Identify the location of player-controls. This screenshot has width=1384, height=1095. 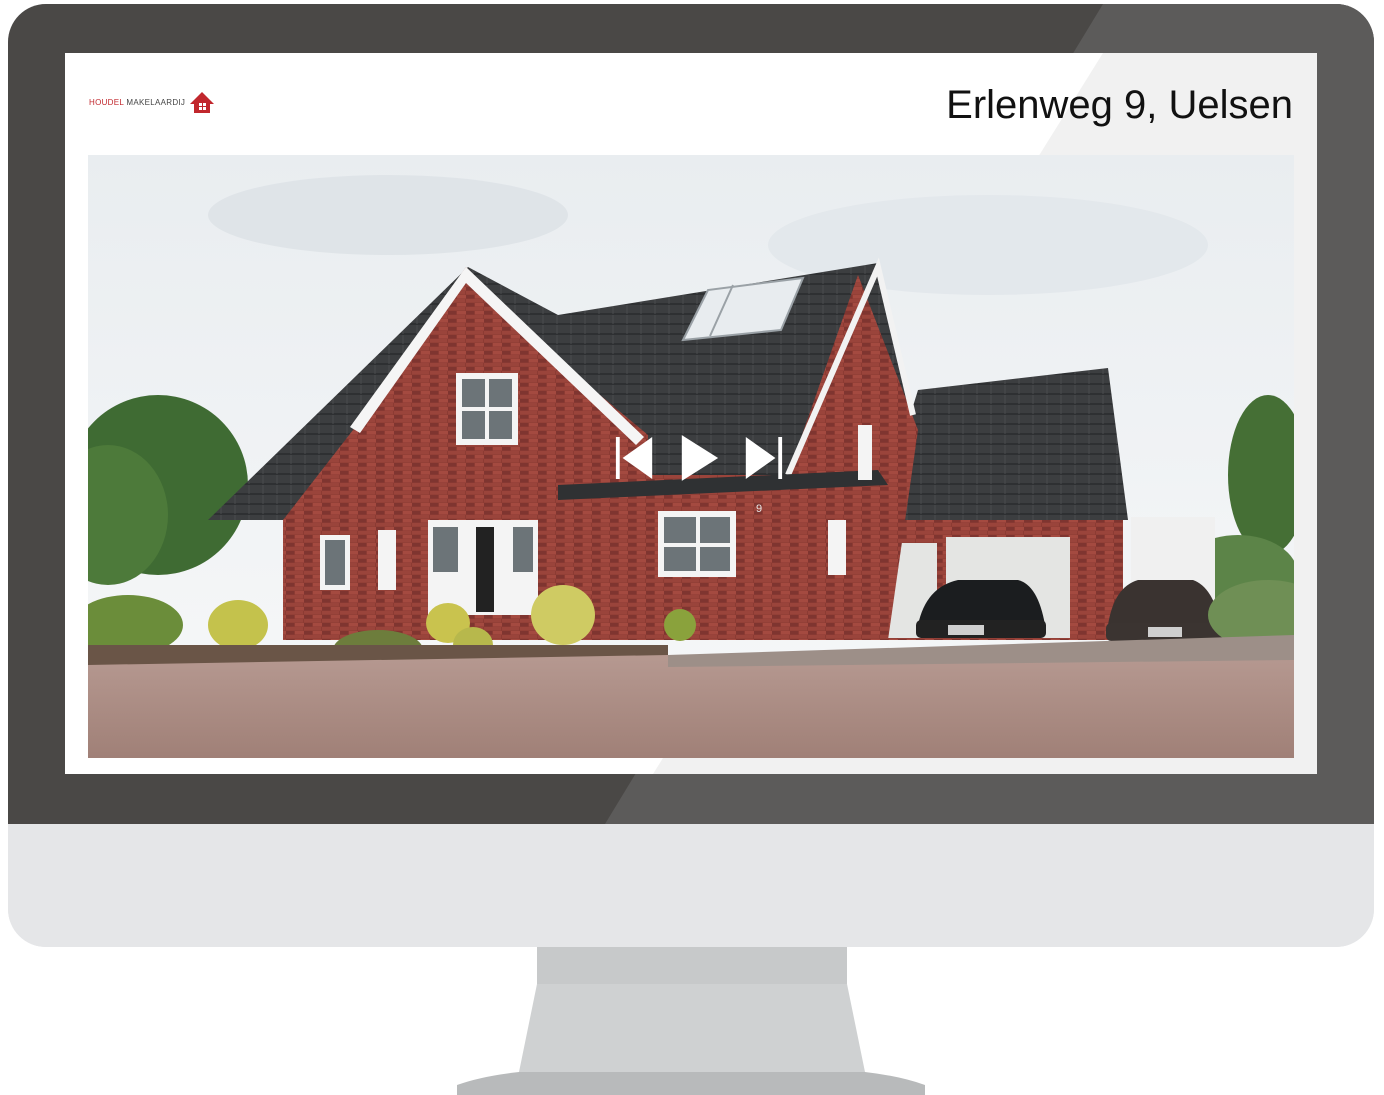
(699, 458).